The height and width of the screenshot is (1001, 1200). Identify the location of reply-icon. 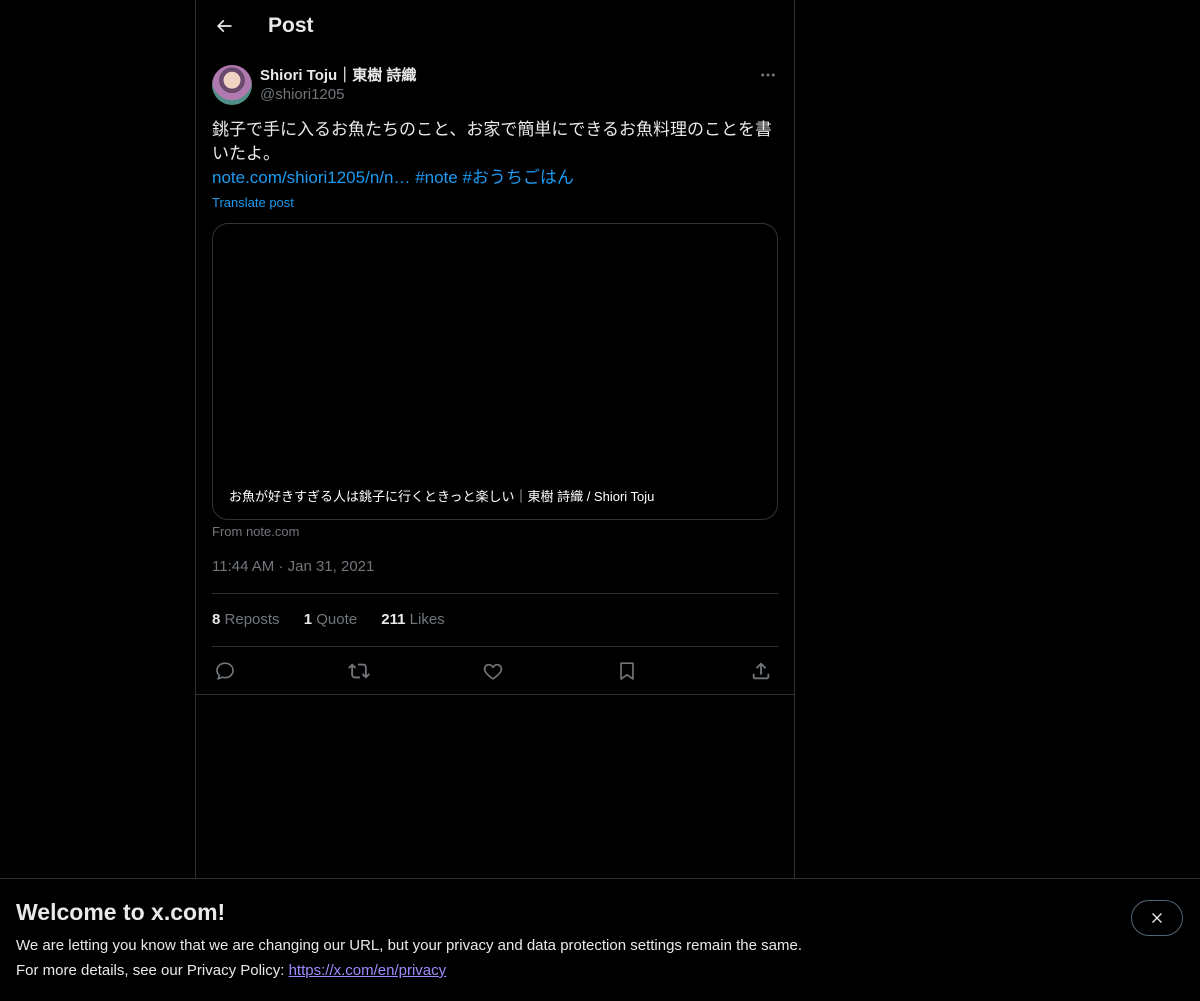
(225, 671).